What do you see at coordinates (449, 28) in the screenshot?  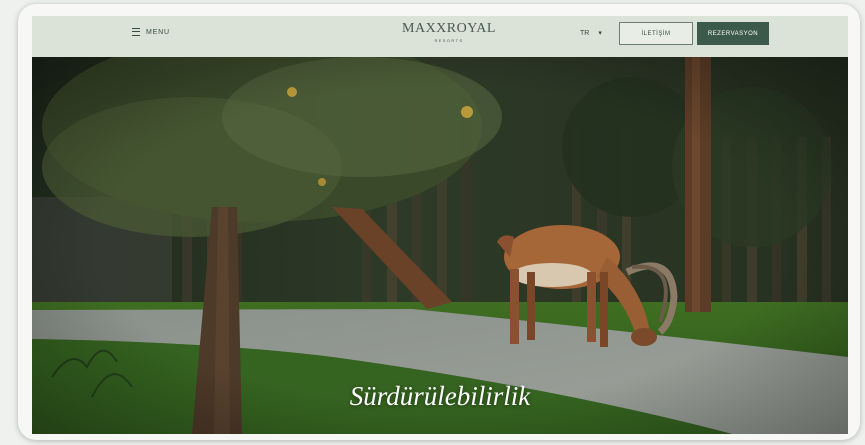 I see `logo-wordmark: MAXXROYAL` at bounding box center [449, 28].